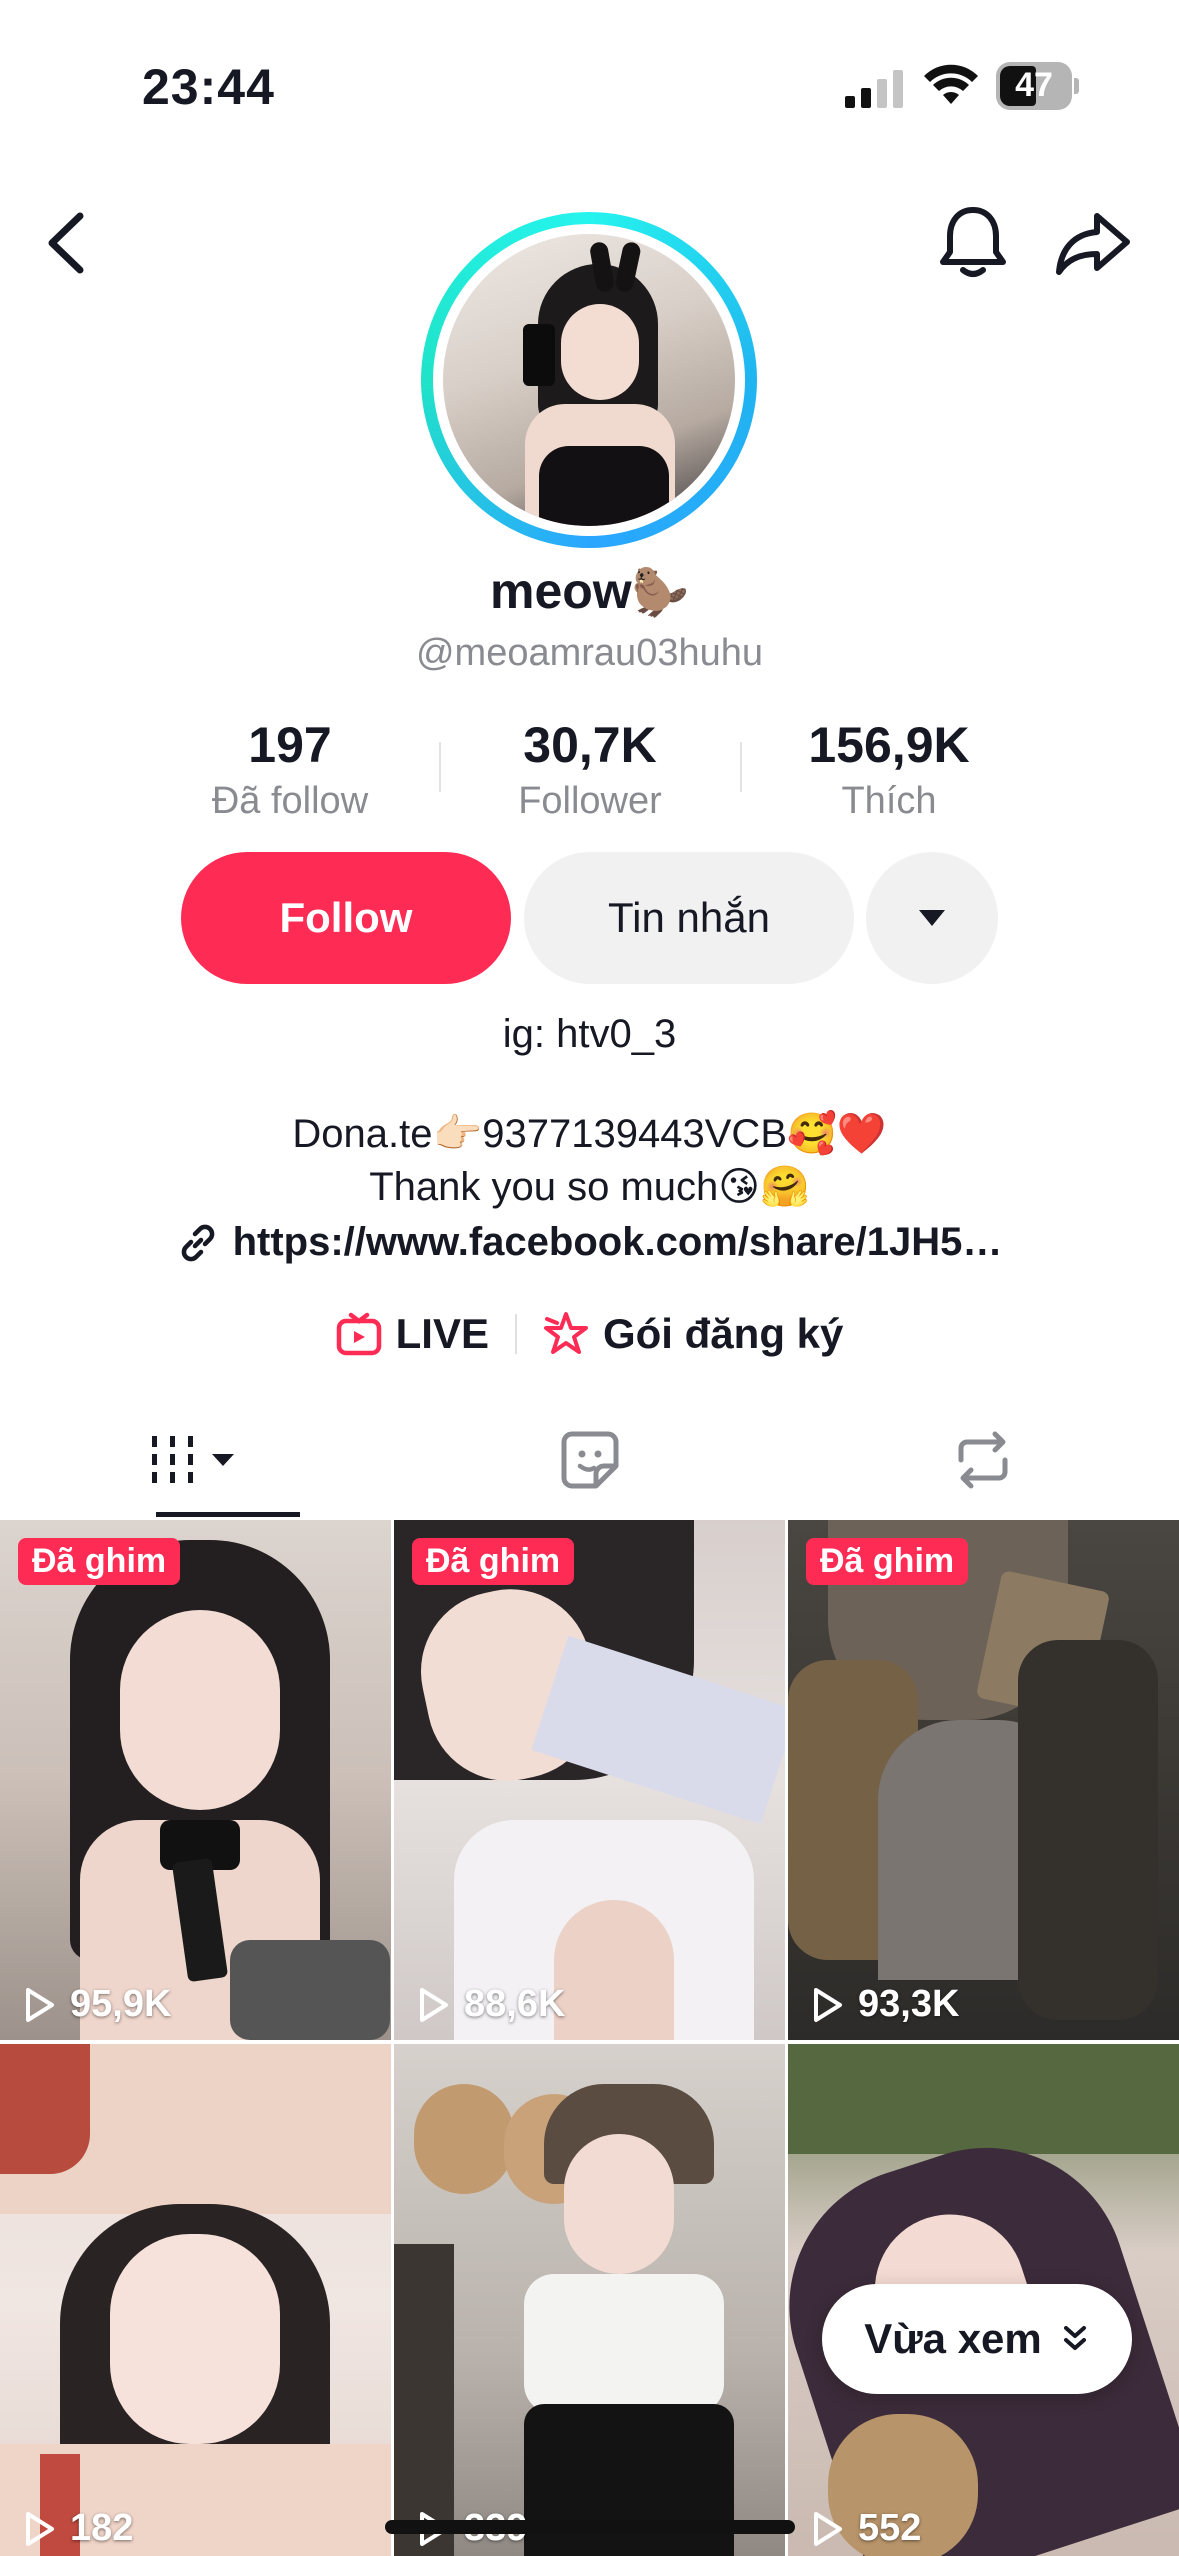 This screenshot has width=1179, height=2556. I want to click on view-count: 182, so click(75, 2528).